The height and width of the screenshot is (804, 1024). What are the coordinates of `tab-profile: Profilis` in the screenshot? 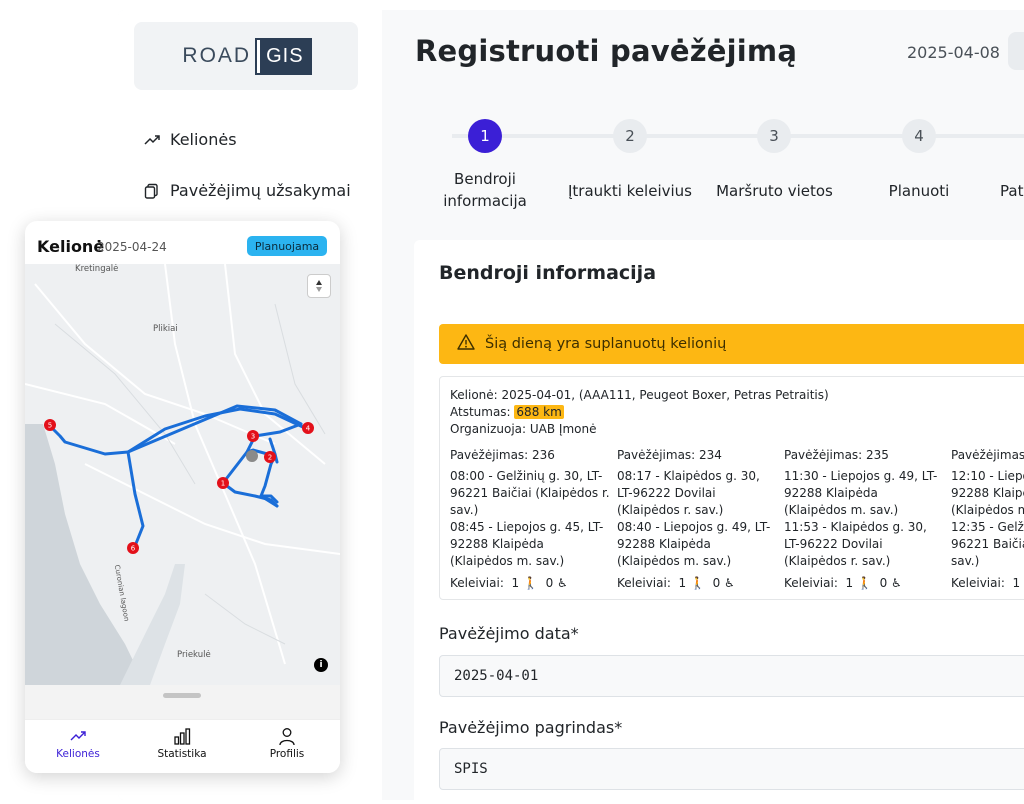 It's located at (287, 743).